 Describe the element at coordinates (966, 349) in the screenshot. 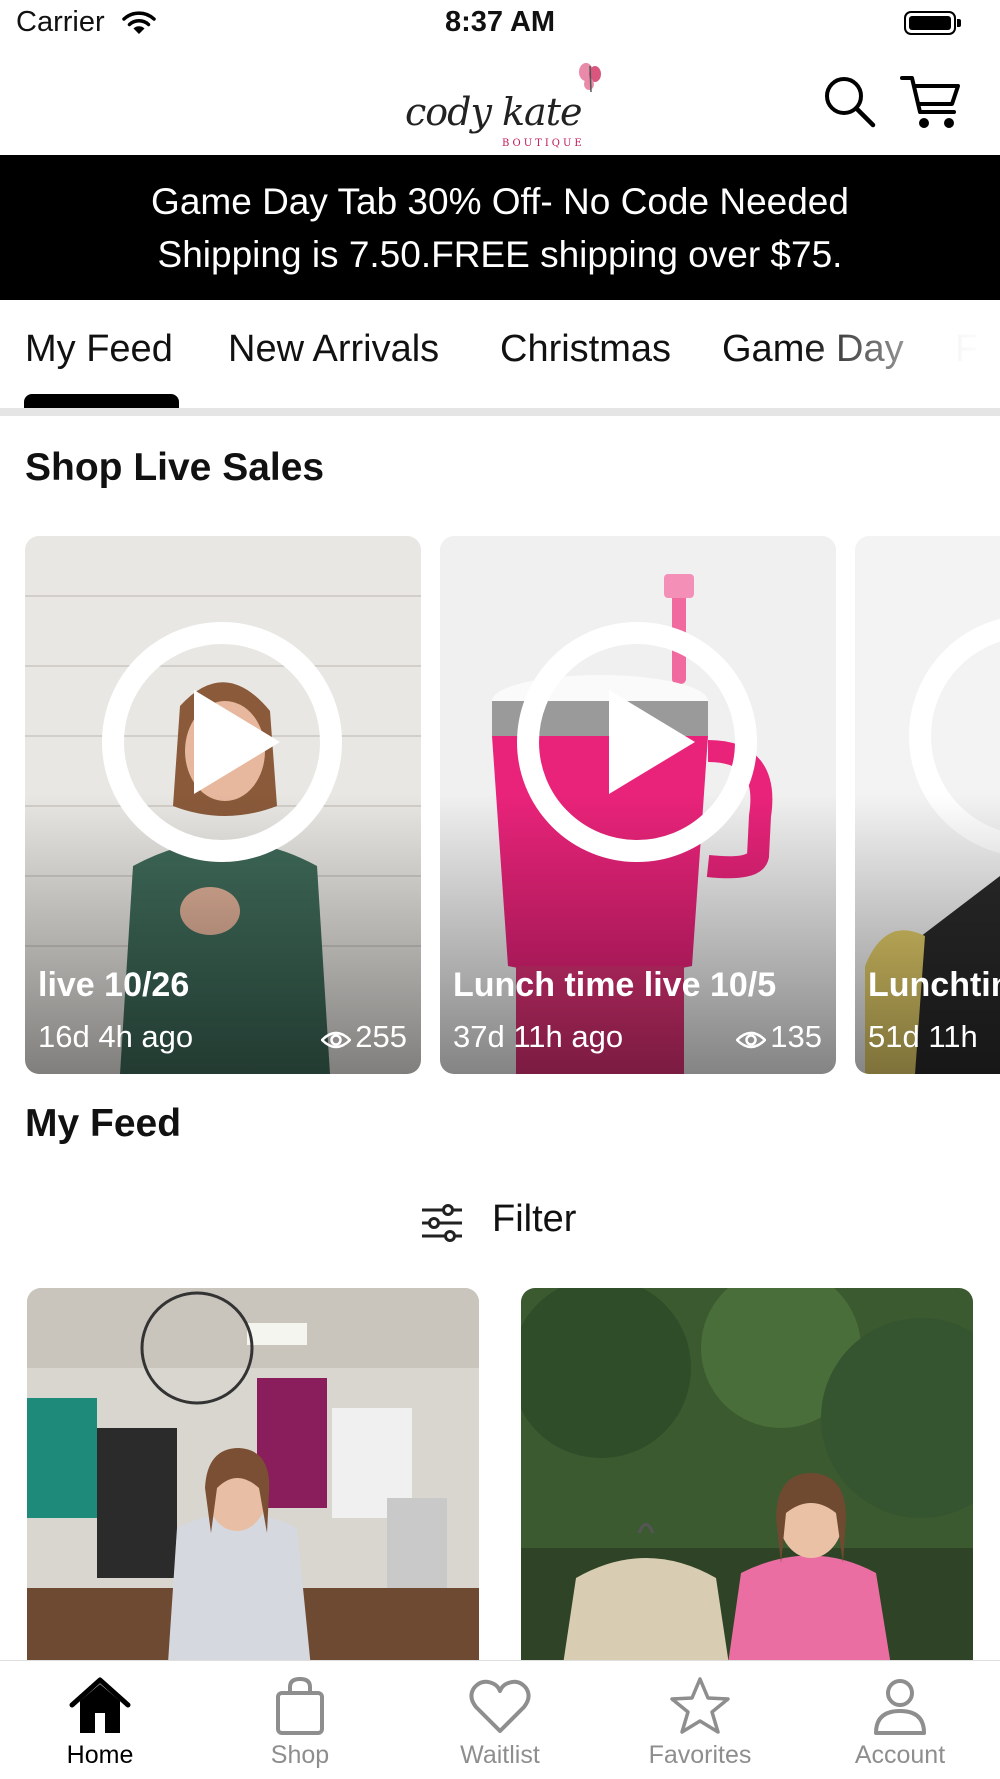

I see `tab-next-partial: F` at that location.